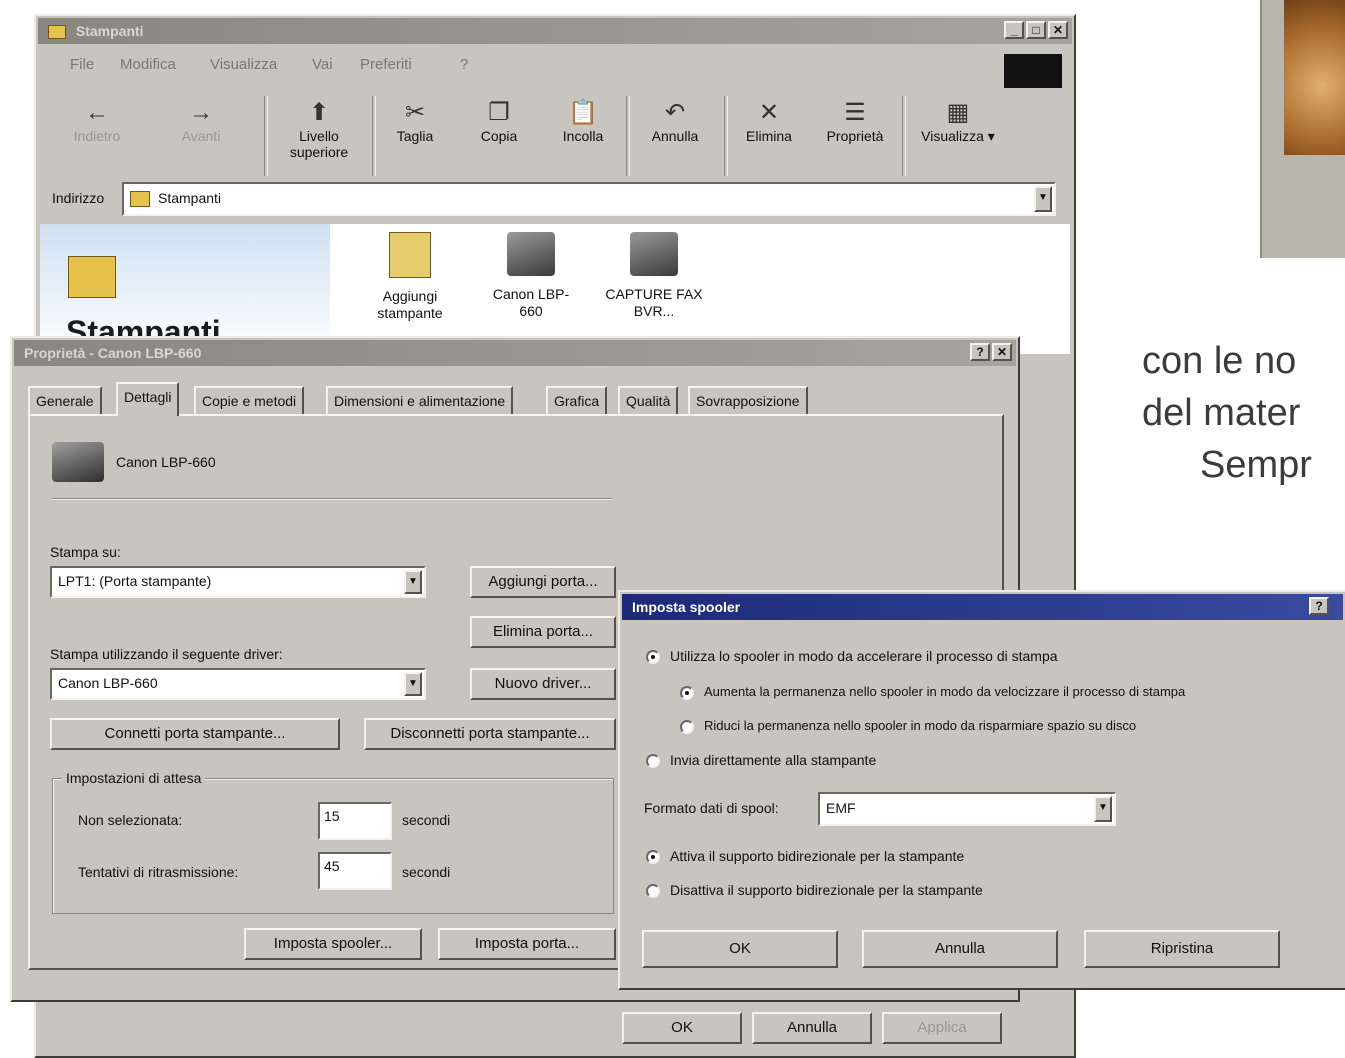 The image size is (1345, 1058). Describe the element at coordinates (166, 654) in the screenshot. I see `driver-label: Stampa utilizzando il seguente driver:` at that location.